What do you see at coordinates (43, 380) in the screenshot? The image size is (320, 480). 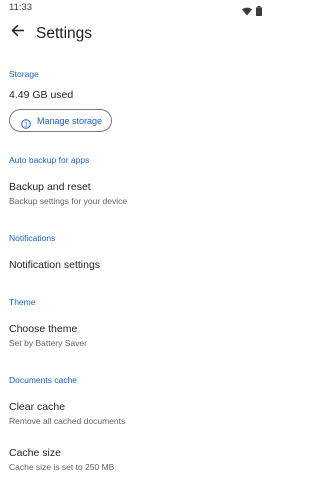 I see `section-header-documents-cache: Documents cache` at bounding box center [43, 380].